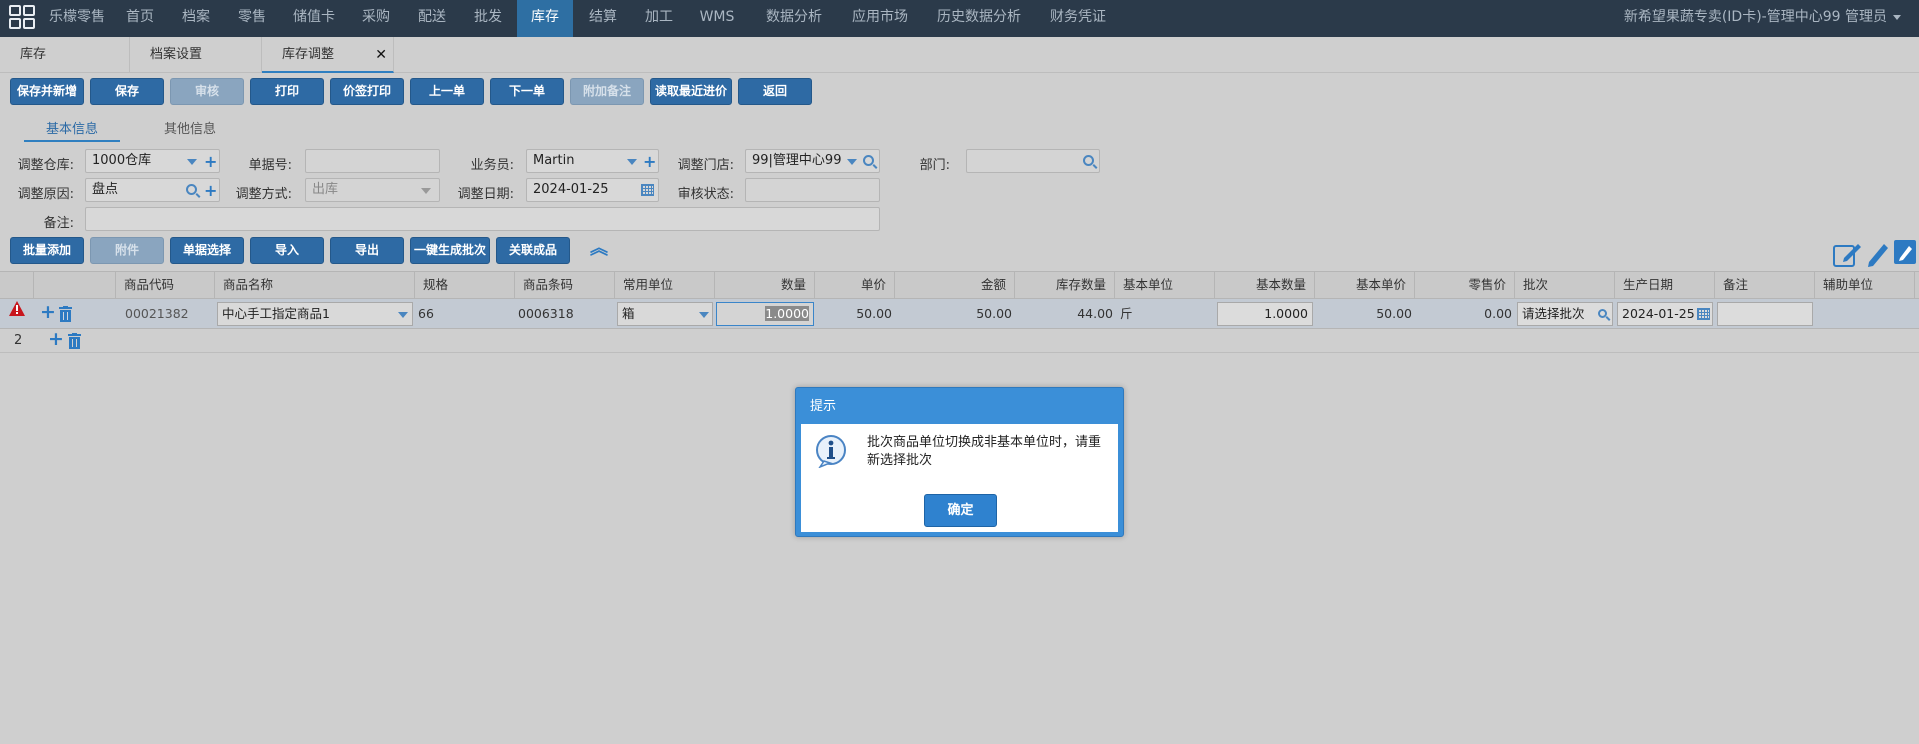 Image resolution: width=1919 pixels, height=744 pixels. What do you see at coordinates (328, 55) in the screenshot?
I see `tab-inventory-adjustment: 库存调整 ✕` at bounding box center [328, 55].